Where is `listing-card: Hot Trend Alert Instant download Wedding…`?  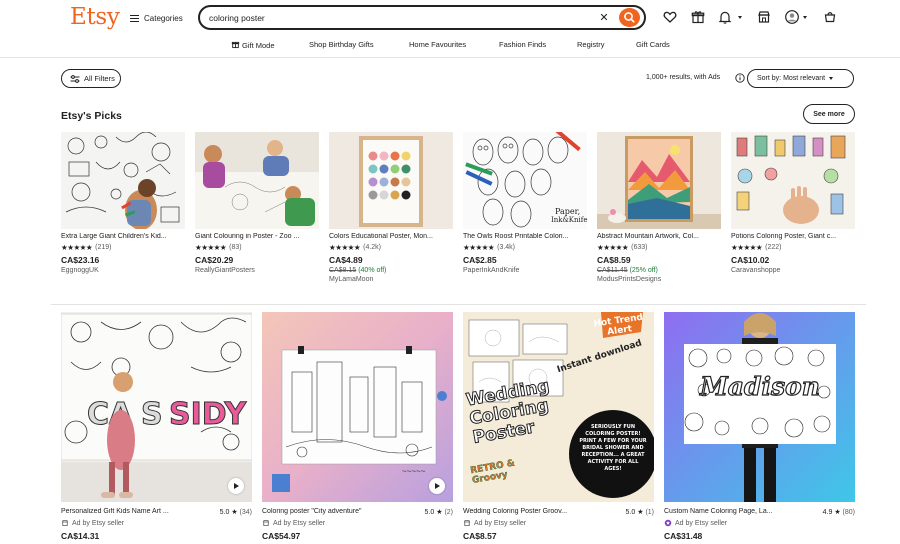 listing-card: Hot Trend Alert Instant download Wedding… is located at coordinates (558, 426).